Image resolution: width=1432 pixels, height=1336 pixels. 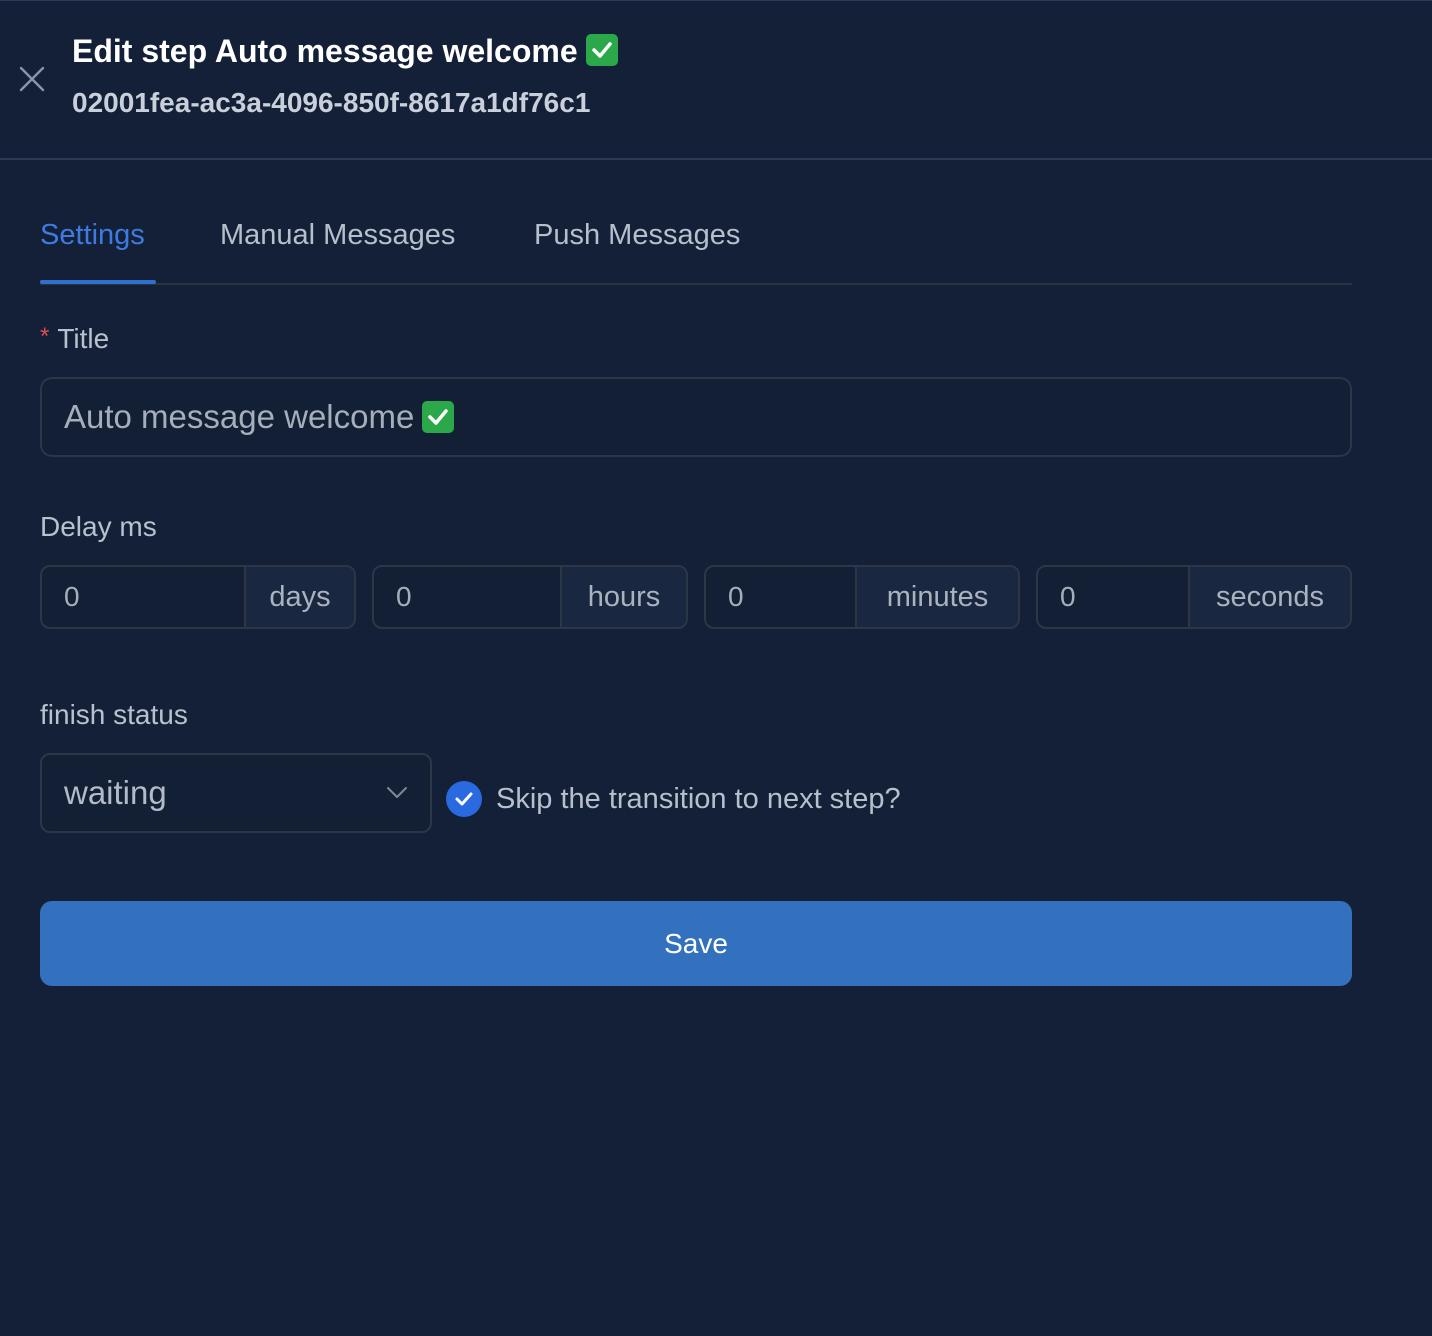 I want to click on close-icon, so click(x=32, y=79).